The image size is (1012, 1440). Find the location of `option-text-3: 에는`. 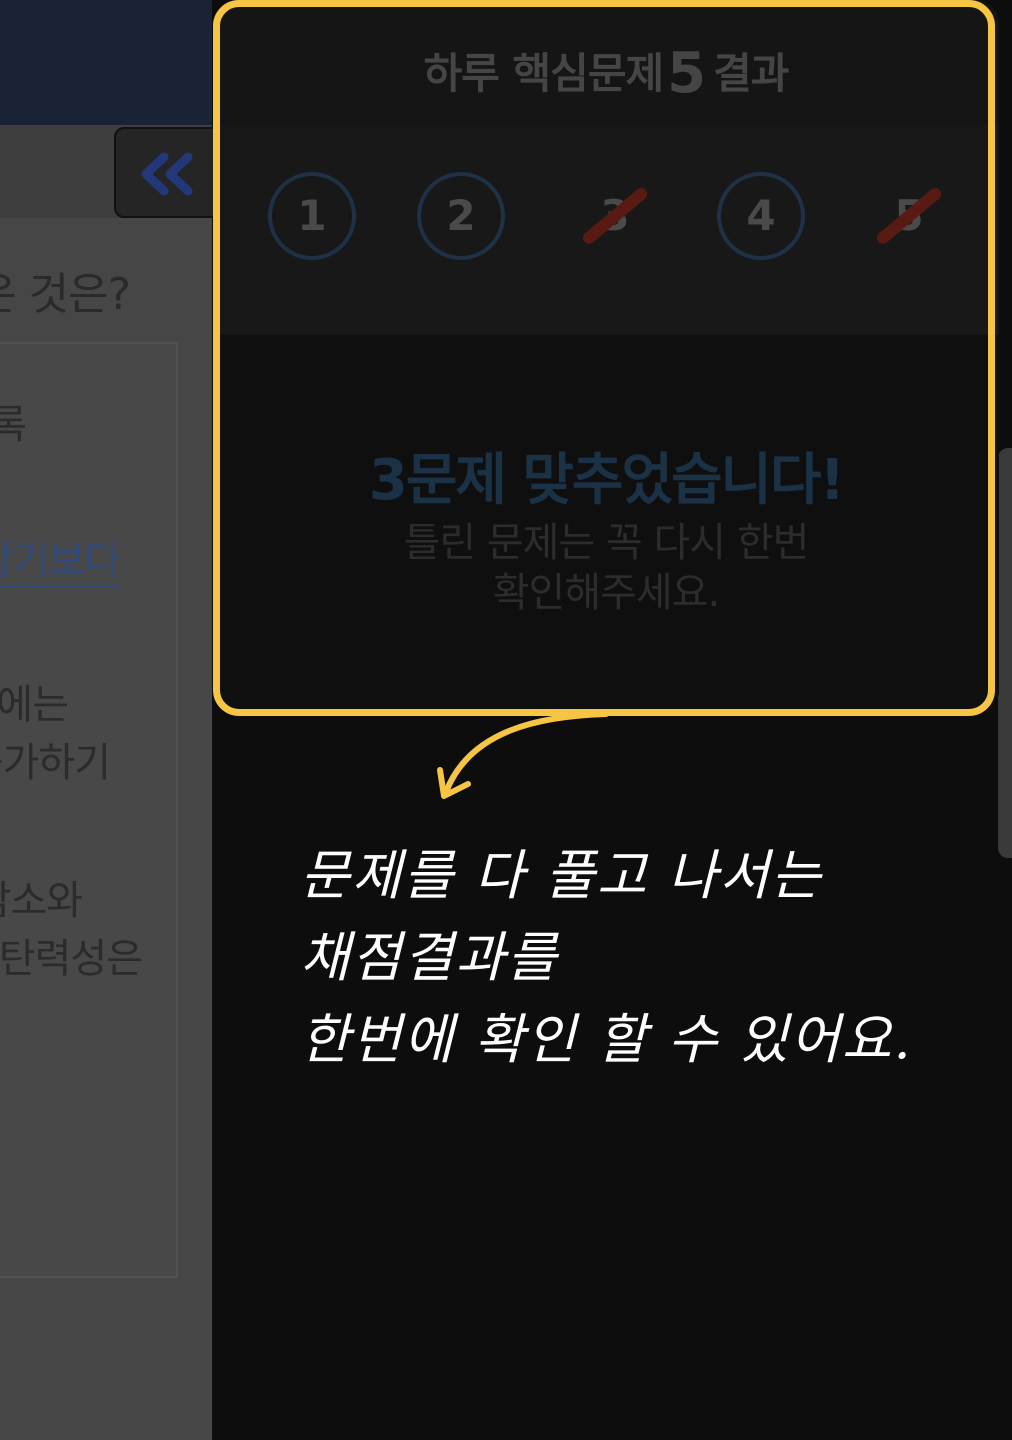

option-text-3: 에는 is located at coordinates (34, 705).